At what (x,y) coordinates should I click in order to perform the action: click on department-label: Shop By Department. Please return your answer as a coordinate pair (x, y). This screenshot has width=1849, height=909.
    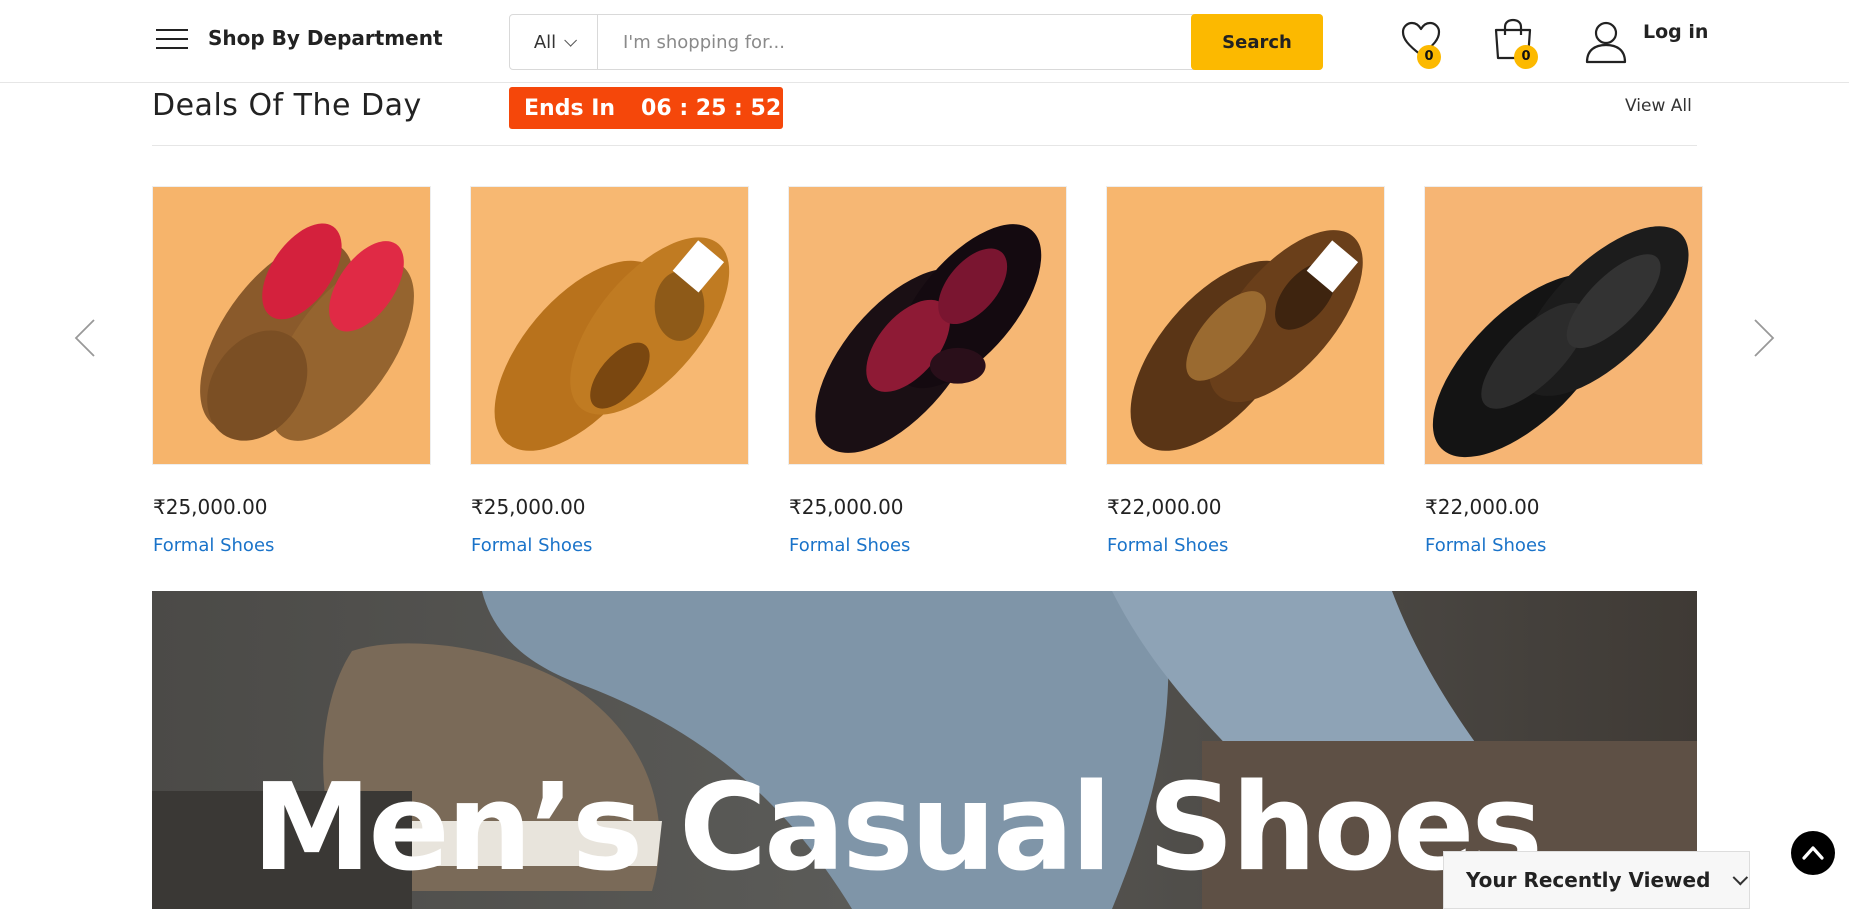
    Looking at the image, I should click on (325, 38).